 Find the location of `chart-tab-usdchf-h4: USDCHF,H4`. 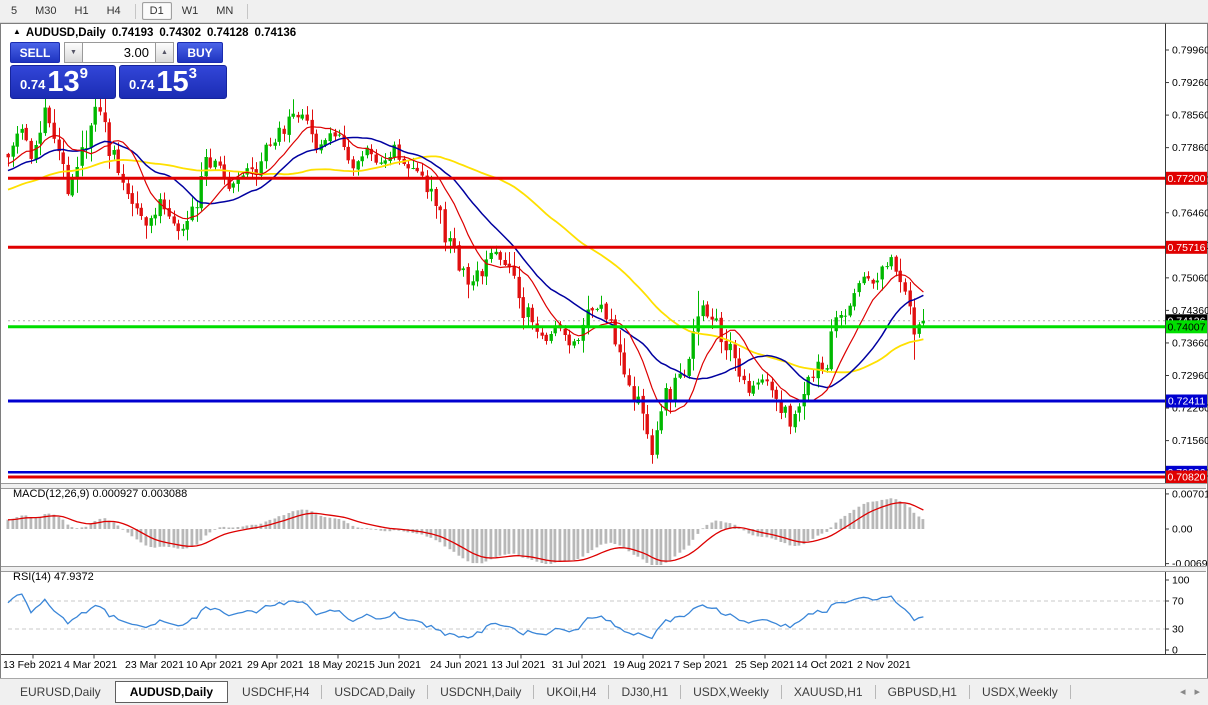

chart-tab-usdchf-h4: USDCHF,H4 is located at coordinates (275, 692).